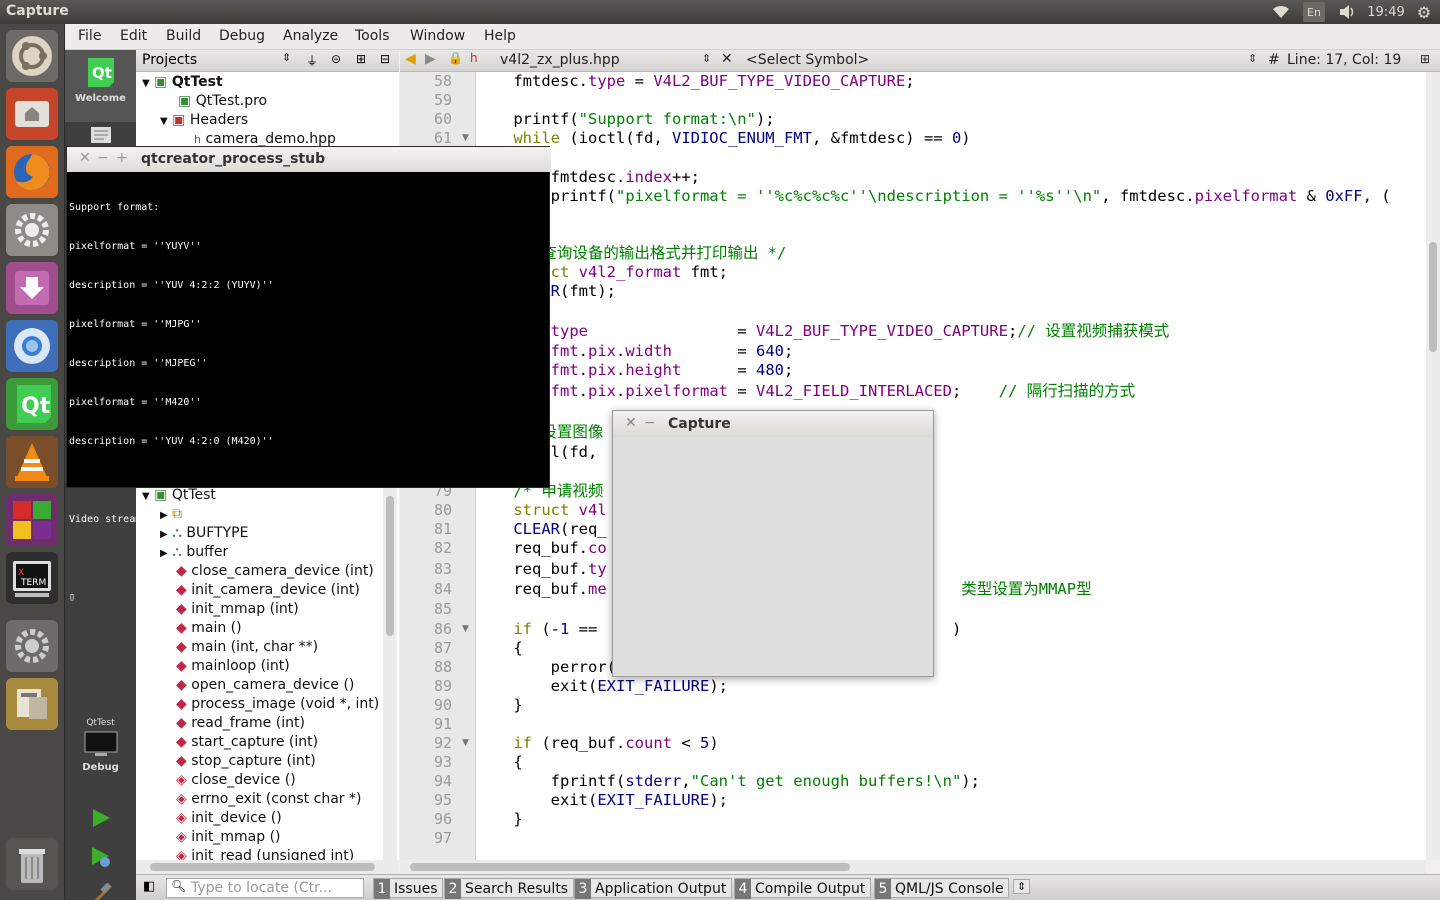  Describe the element at coordinates (385, 59) in the screenshot. I see `close-pane-icon: ⊟` at that location.